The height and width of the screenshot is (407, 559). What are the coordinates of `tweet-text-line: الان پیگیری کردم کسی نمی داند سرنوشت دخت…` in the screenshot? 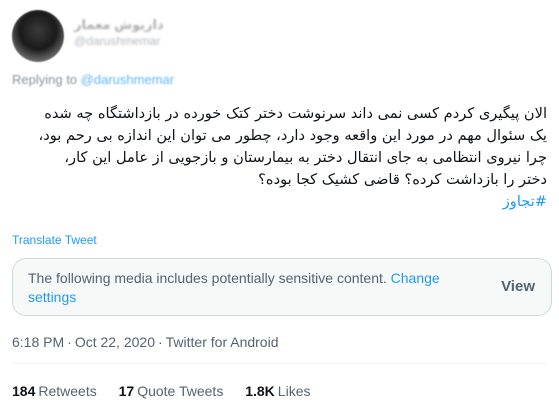 It's located at (295, 113).